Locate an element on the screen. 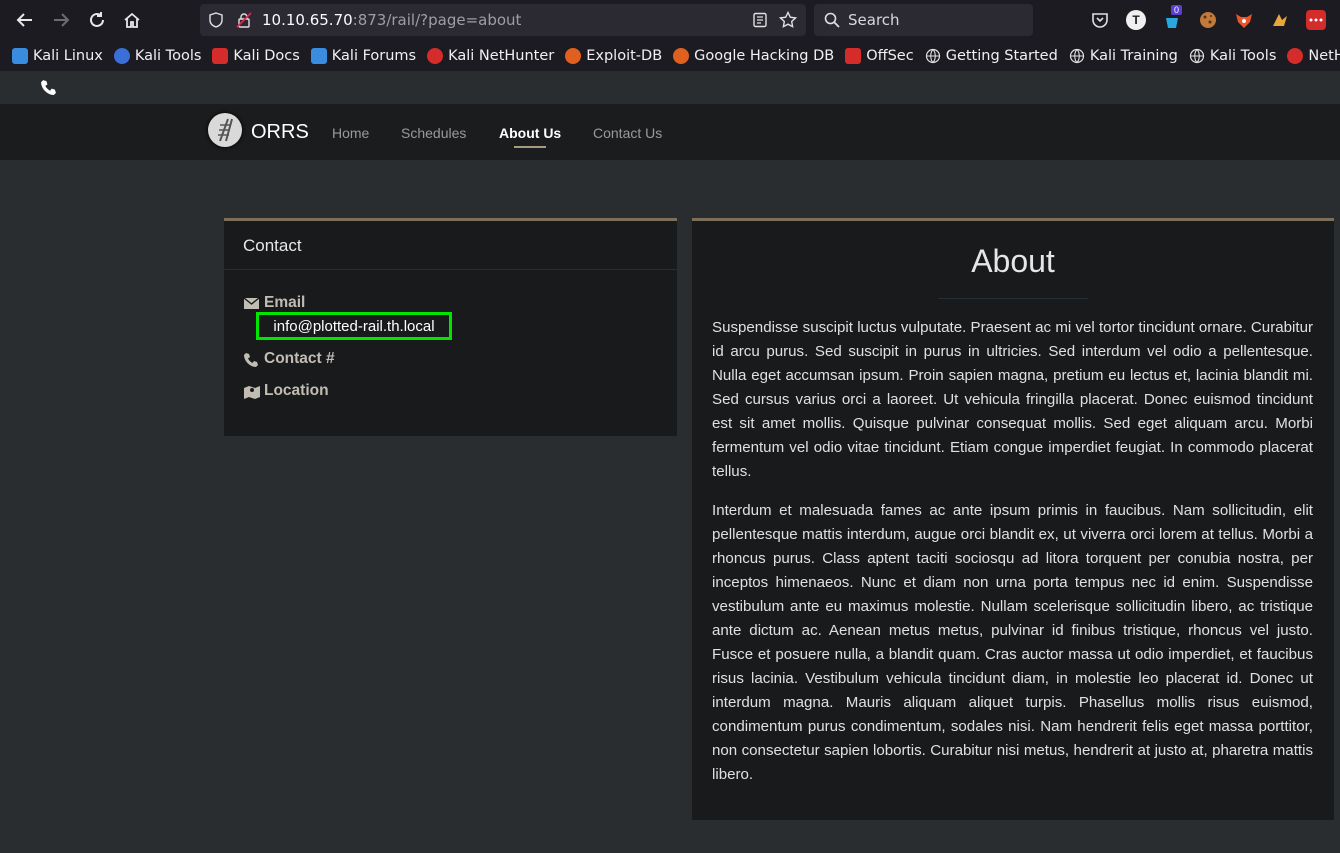 This screenshot has height=853, width=1340. menu-dots-icon is located at coordinates (1316, 20).